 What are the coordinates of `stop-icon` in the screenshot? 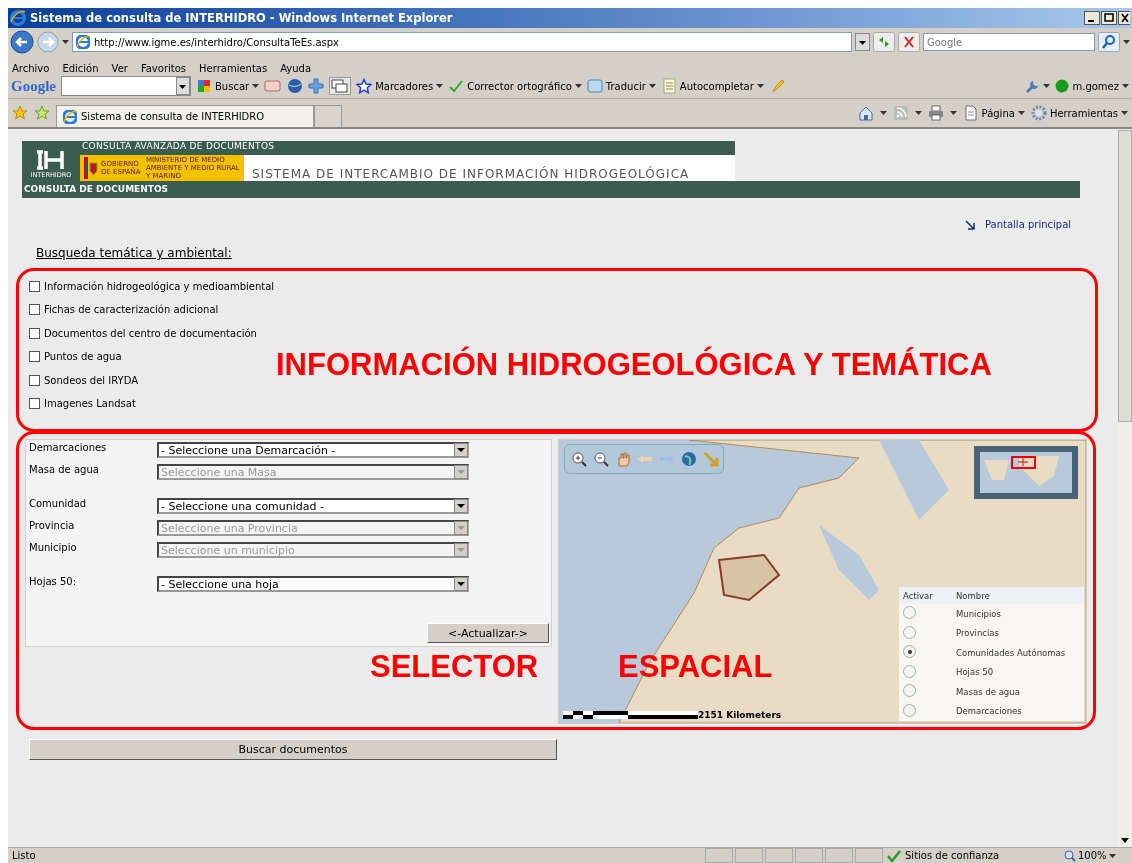 It's located at (909, 42).